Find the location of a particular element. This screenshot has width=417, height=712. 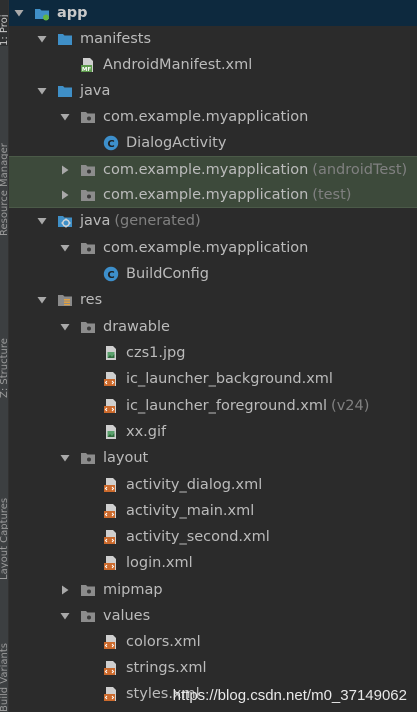

watermark: https://blog.csdn.net/m0_37149062 is located at coordinates (289, 695).